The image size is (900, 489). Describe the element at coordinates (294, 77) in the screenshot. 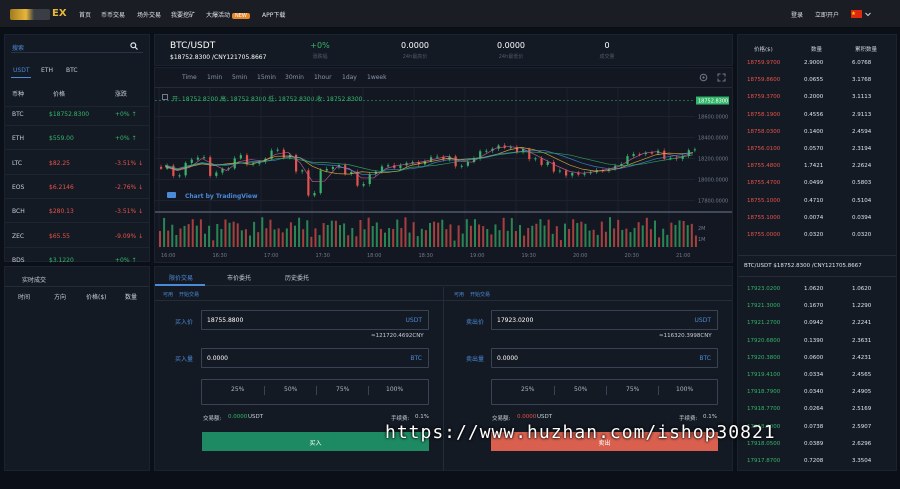

I see `tf-30min: 30min` at that location.